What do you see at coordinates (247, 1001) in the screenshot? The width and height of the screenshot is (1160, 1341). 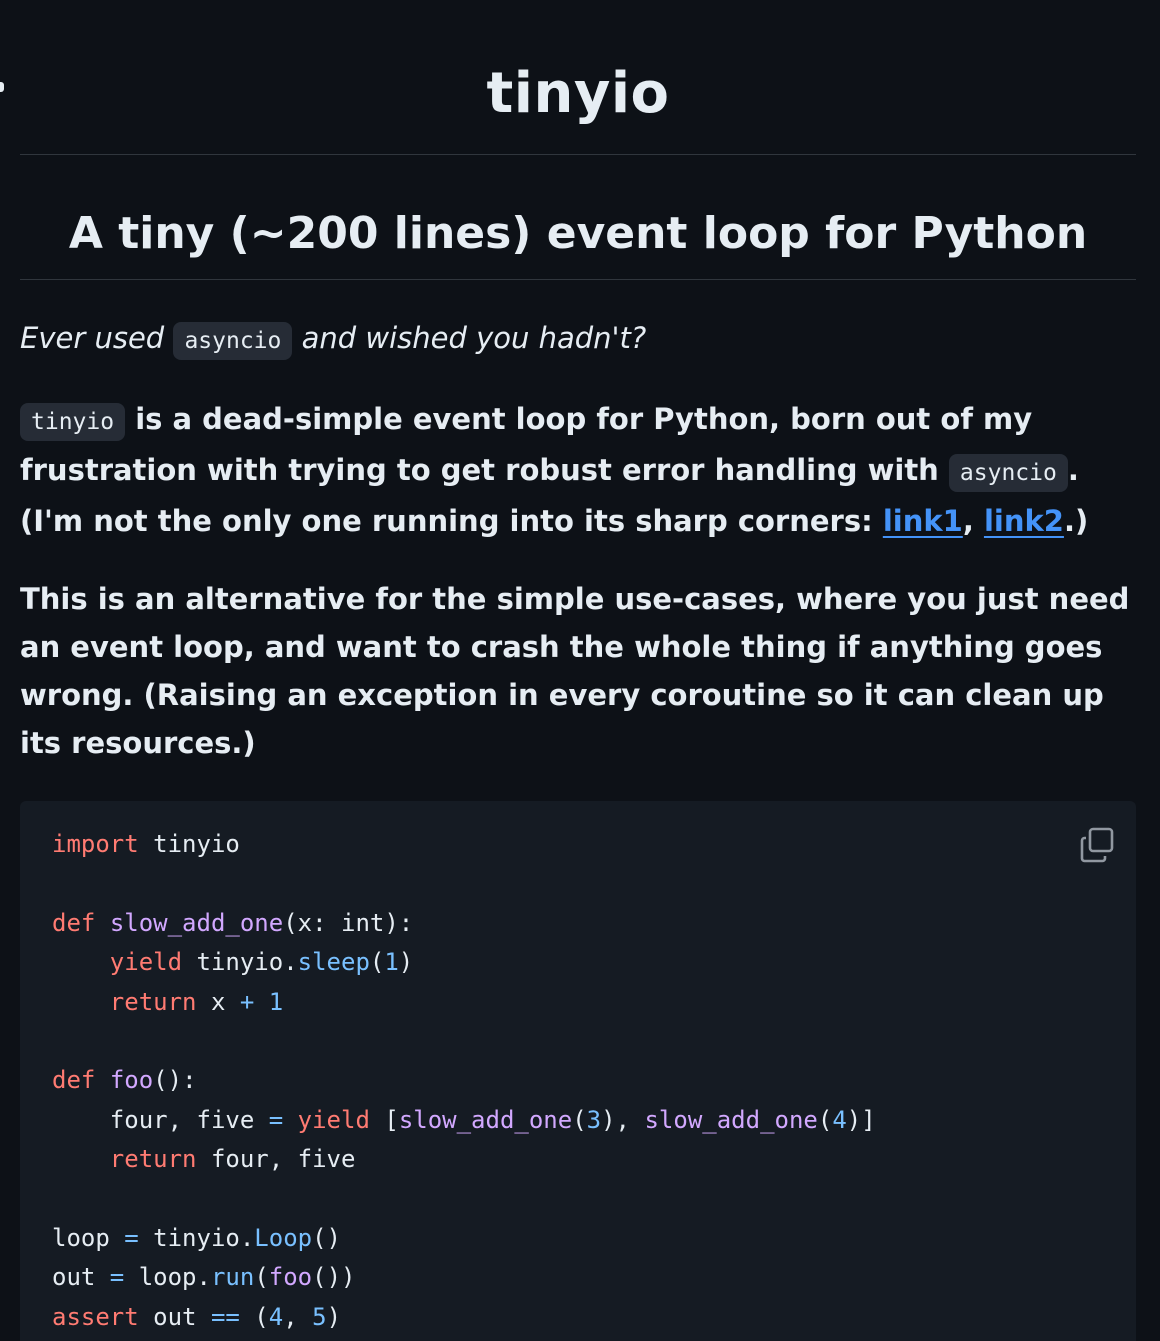 I see `operator: +` at bounding box center [247, 1001].